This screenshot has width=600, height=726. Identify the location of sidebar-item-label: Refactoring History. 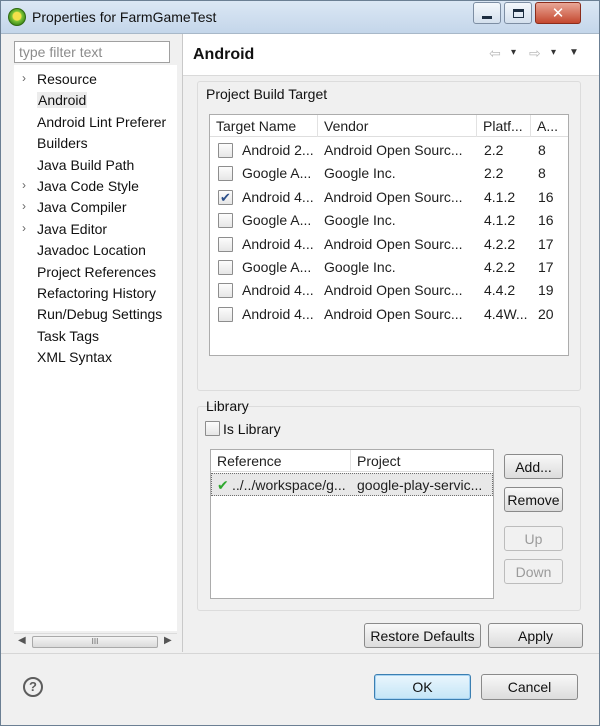
(97, 293).